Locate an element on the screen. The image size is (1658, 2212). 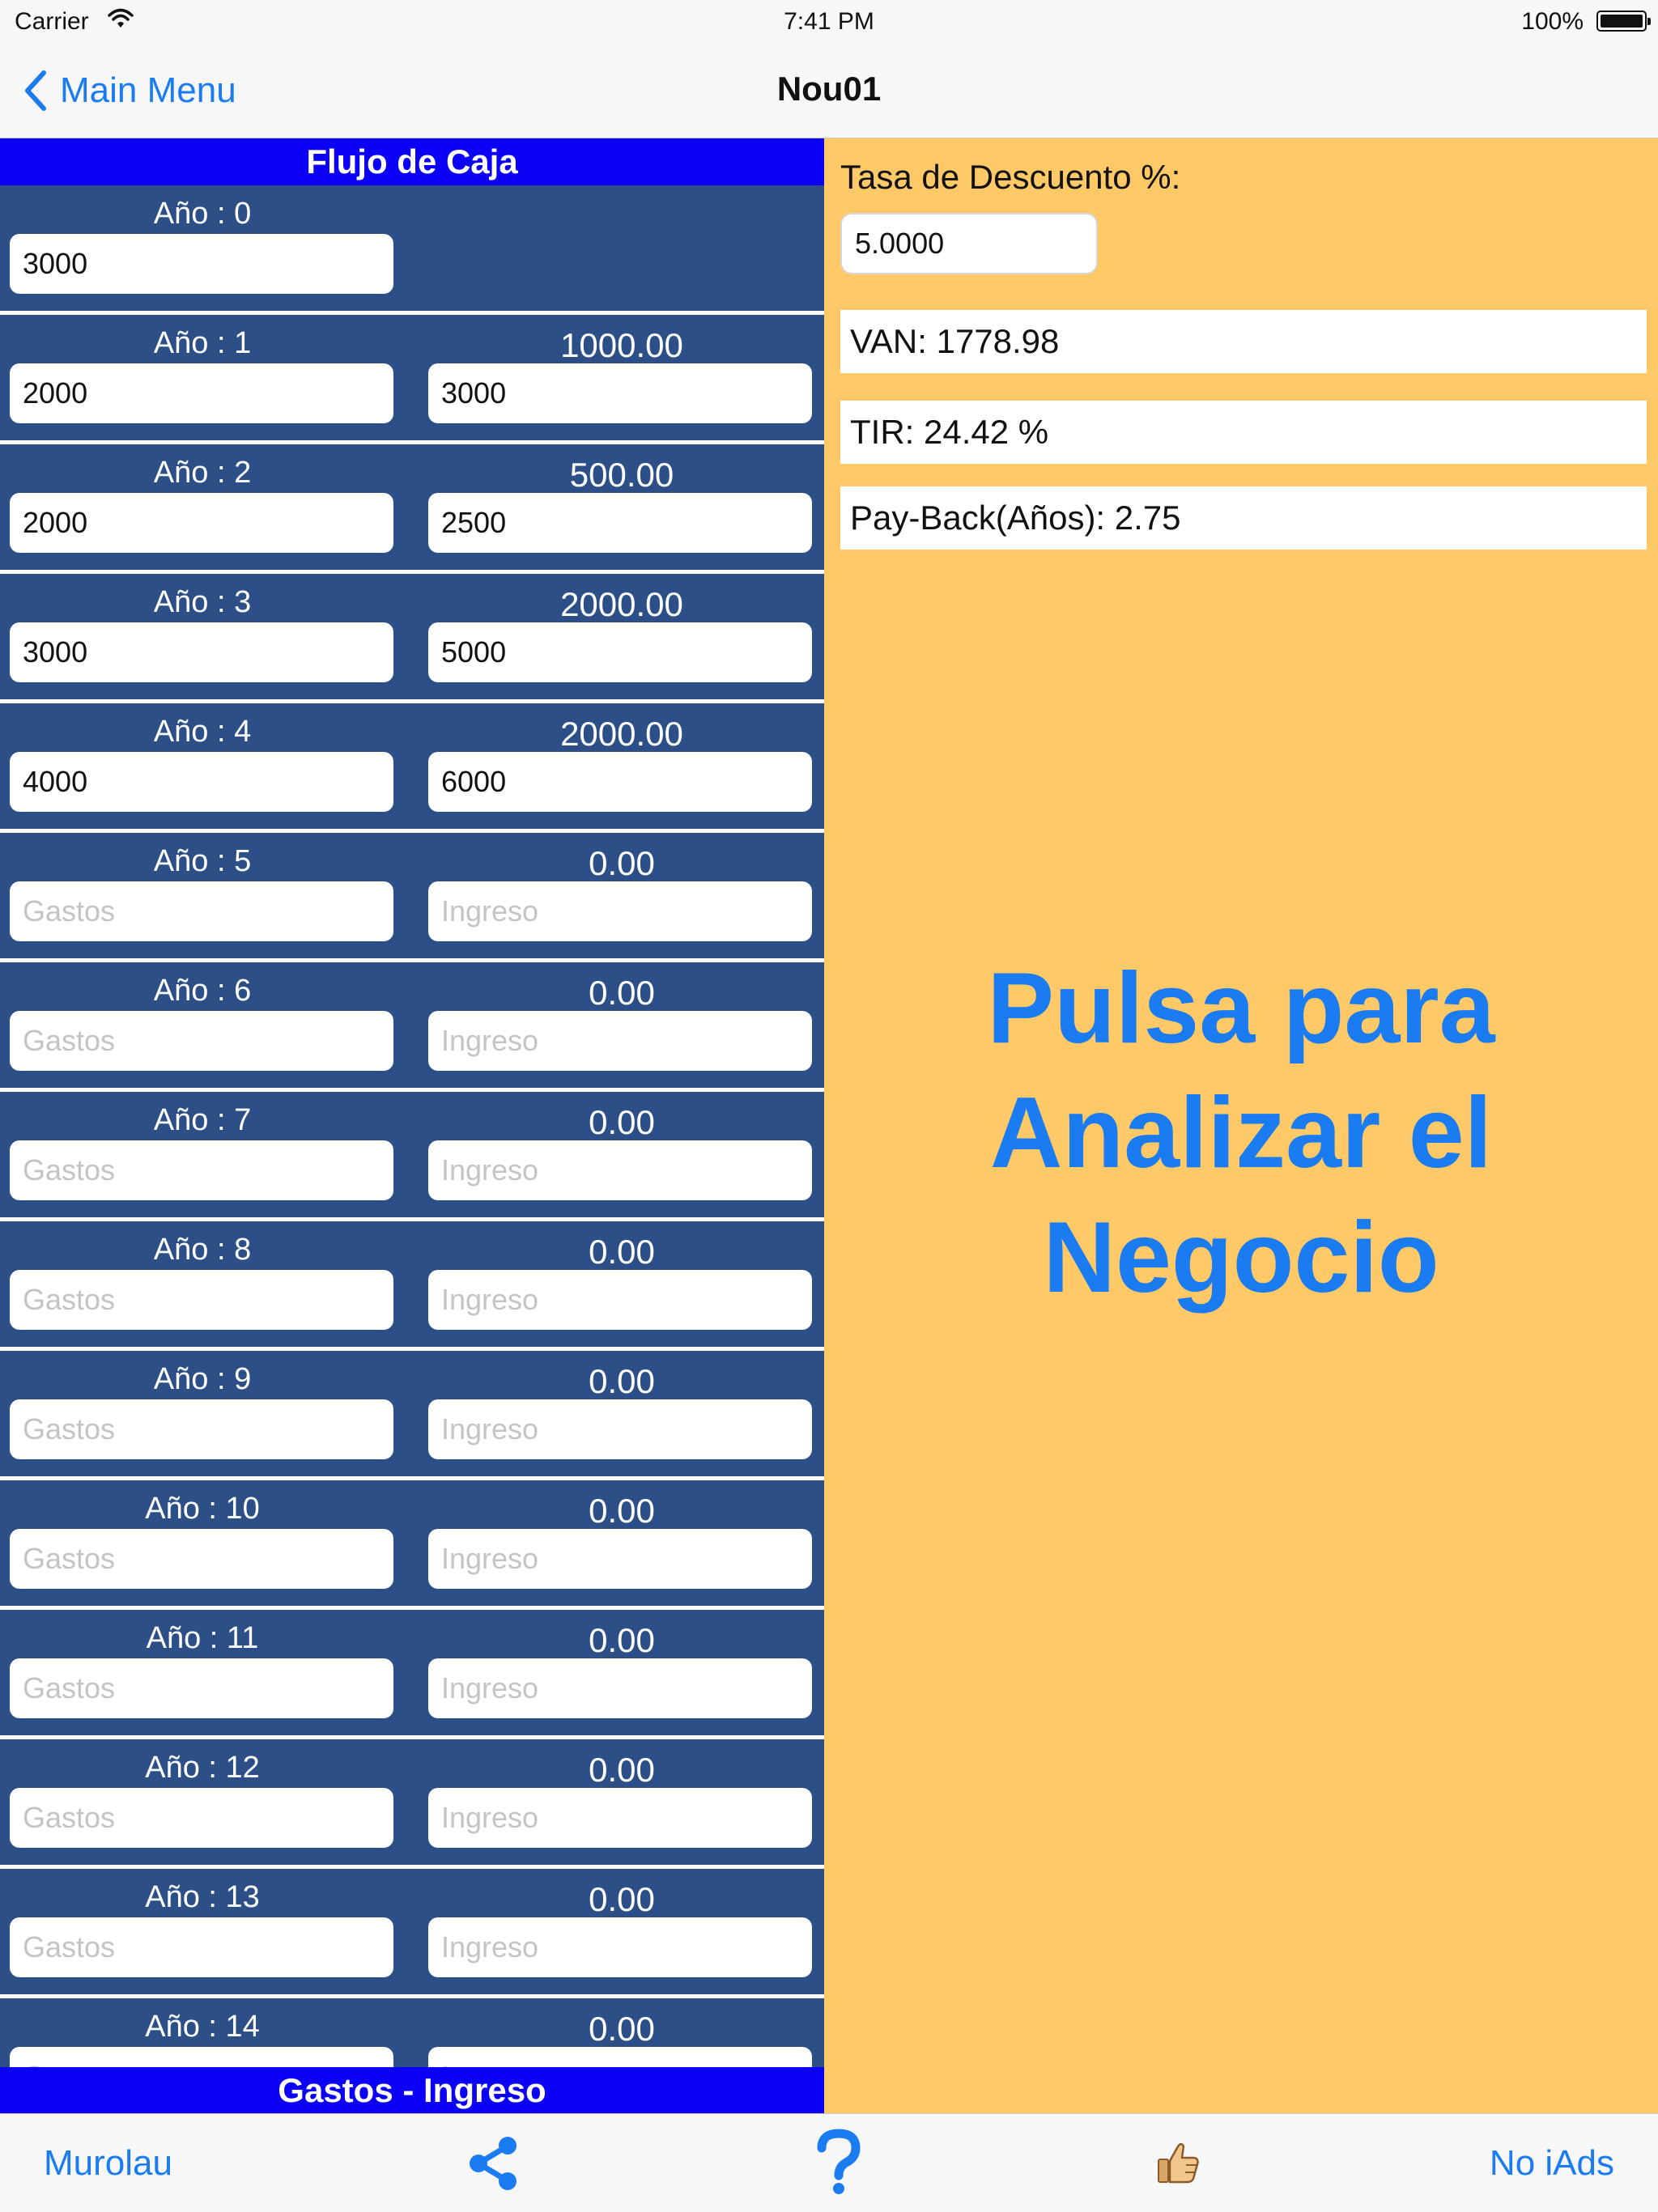
status-time: 7:41 PM is located at coordinates (829, 21).